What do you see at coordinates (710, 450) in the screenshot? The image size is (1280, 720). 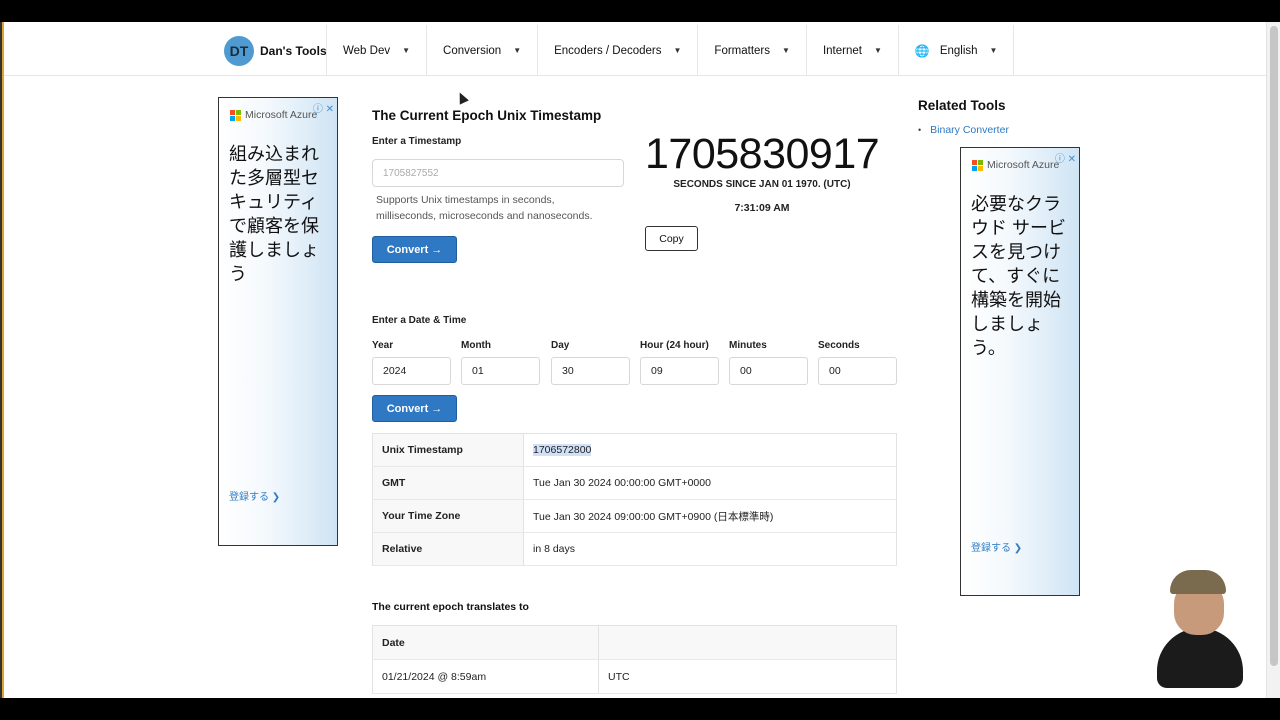 I see `result-value: 1706572800` at bounding box center [710, 450].